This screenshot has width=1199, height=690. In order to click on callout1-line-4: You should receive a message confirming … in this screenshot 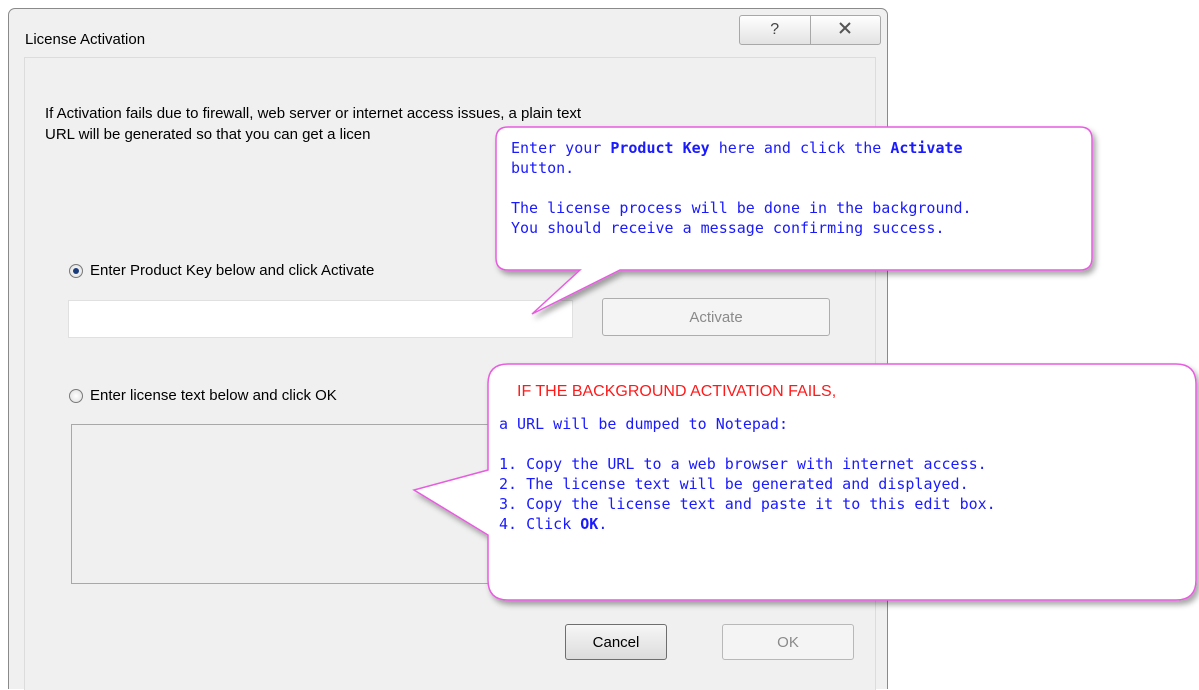, I will do `click(728, 228)`.